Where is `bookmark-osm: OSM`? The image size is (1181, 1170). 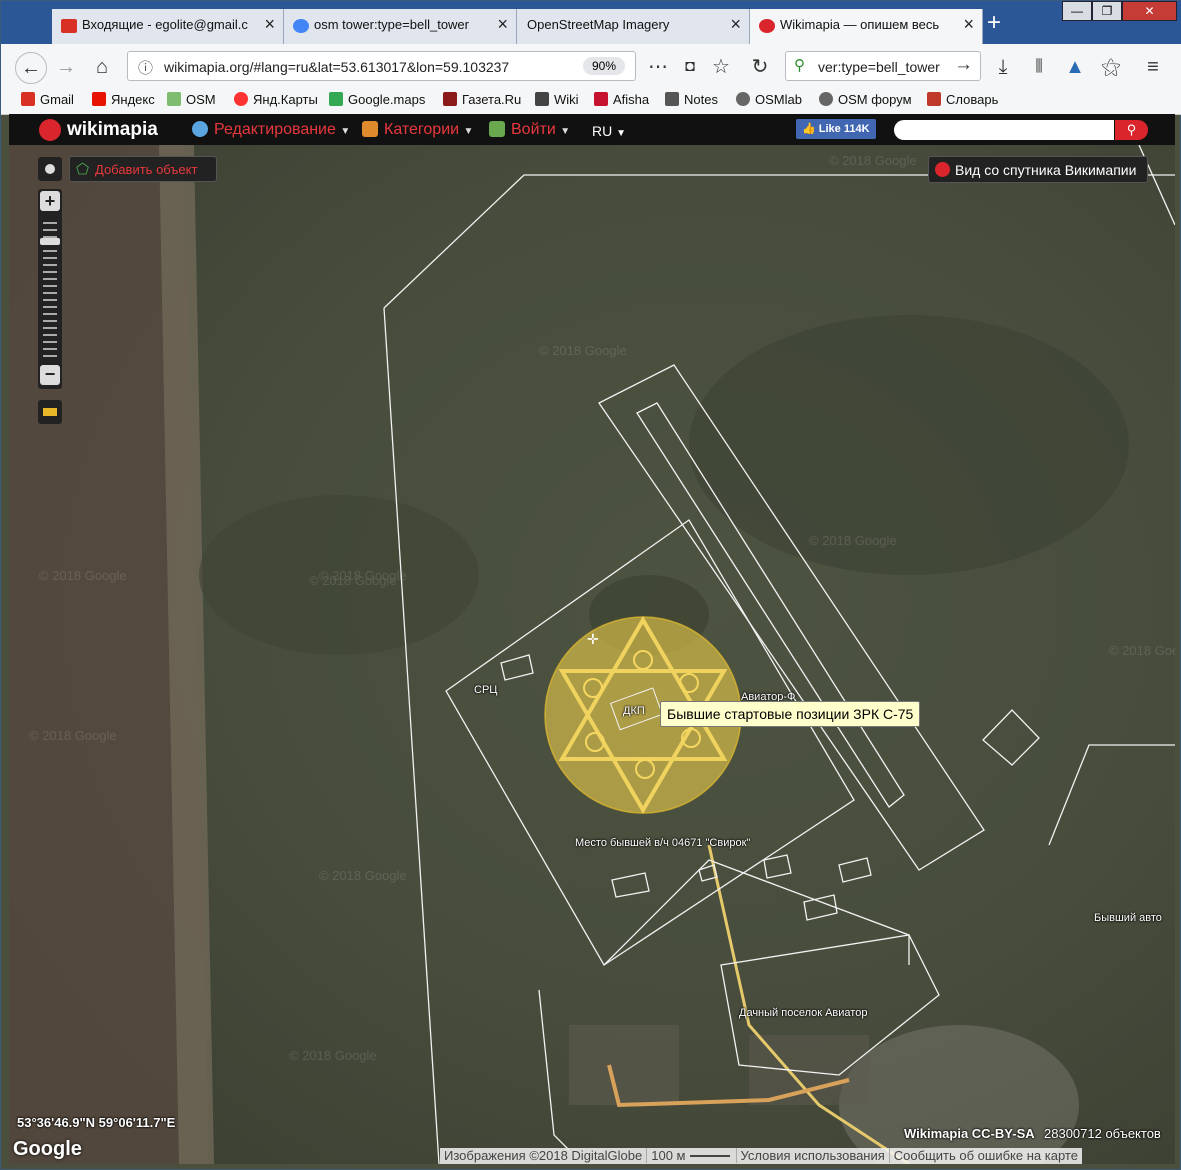
bookmark-osm: OSM is located at coordinates (191, 99).